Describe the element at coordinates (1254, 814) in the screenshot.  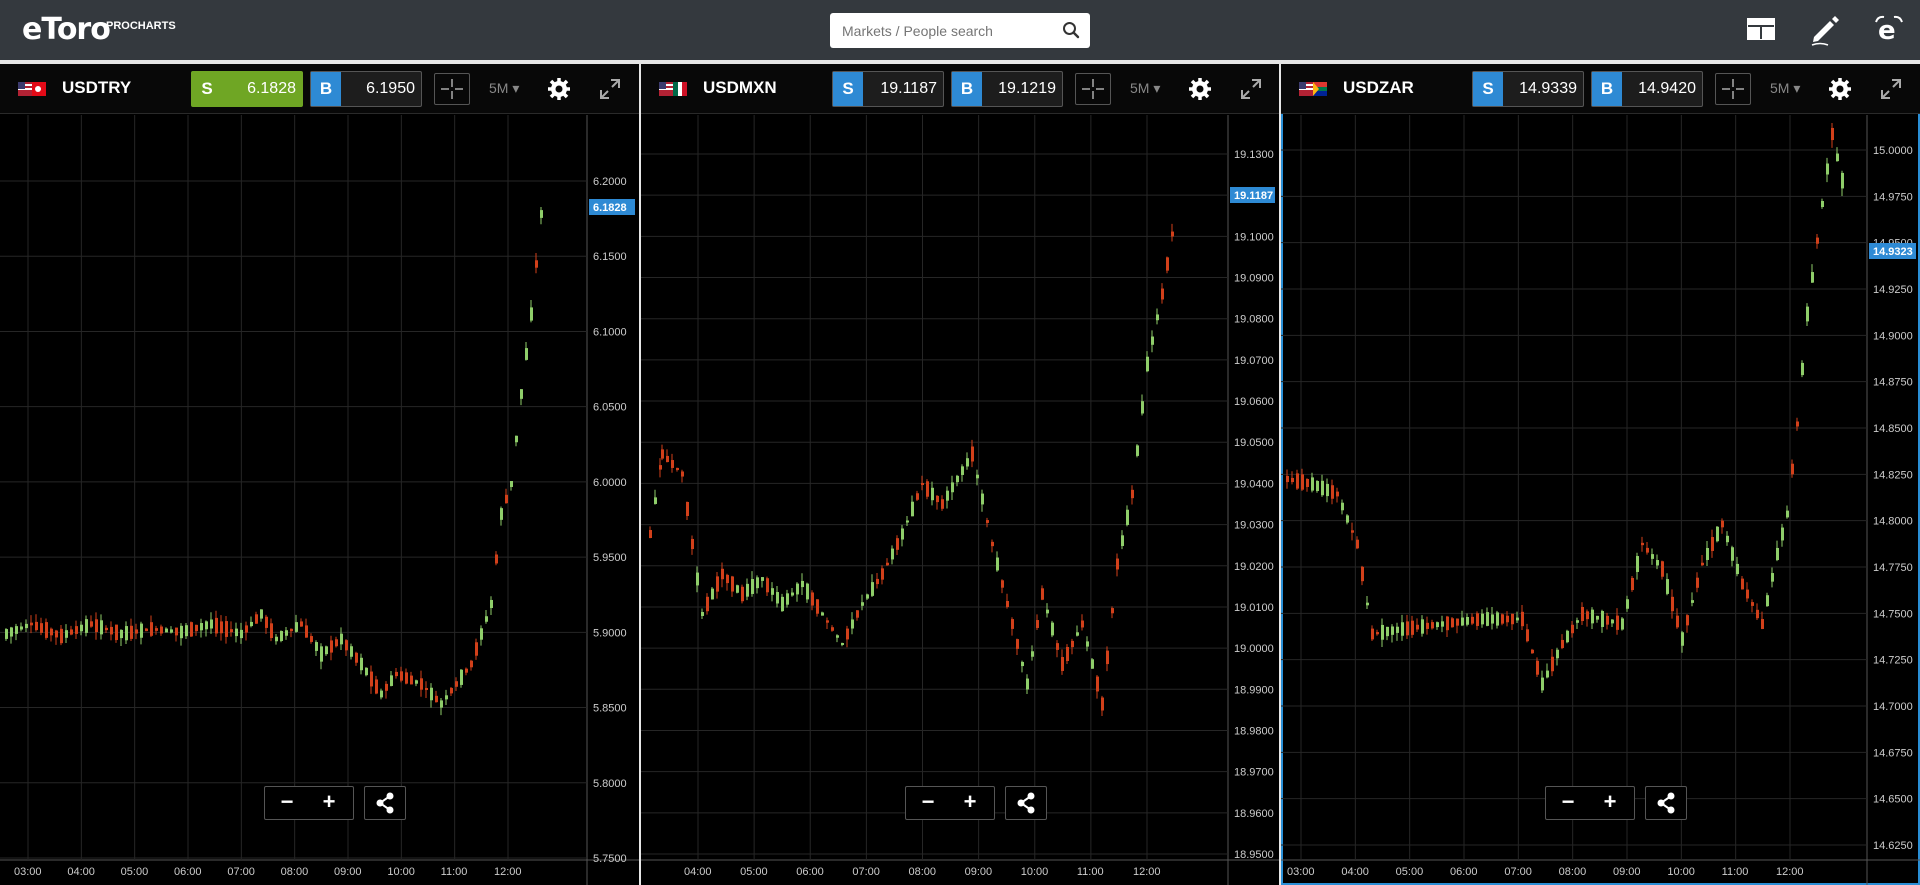
I see `price-axis-label: 18.9600` at that location.